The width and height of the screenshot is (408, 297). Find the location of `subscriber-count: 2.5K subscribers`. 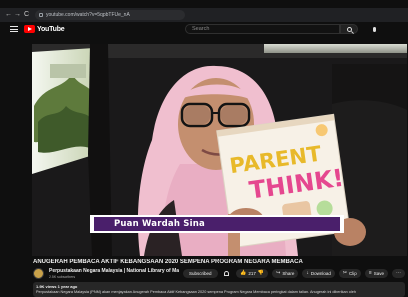

subscriber-count: 2.5K subscribers is located at coordinates (62, 276).